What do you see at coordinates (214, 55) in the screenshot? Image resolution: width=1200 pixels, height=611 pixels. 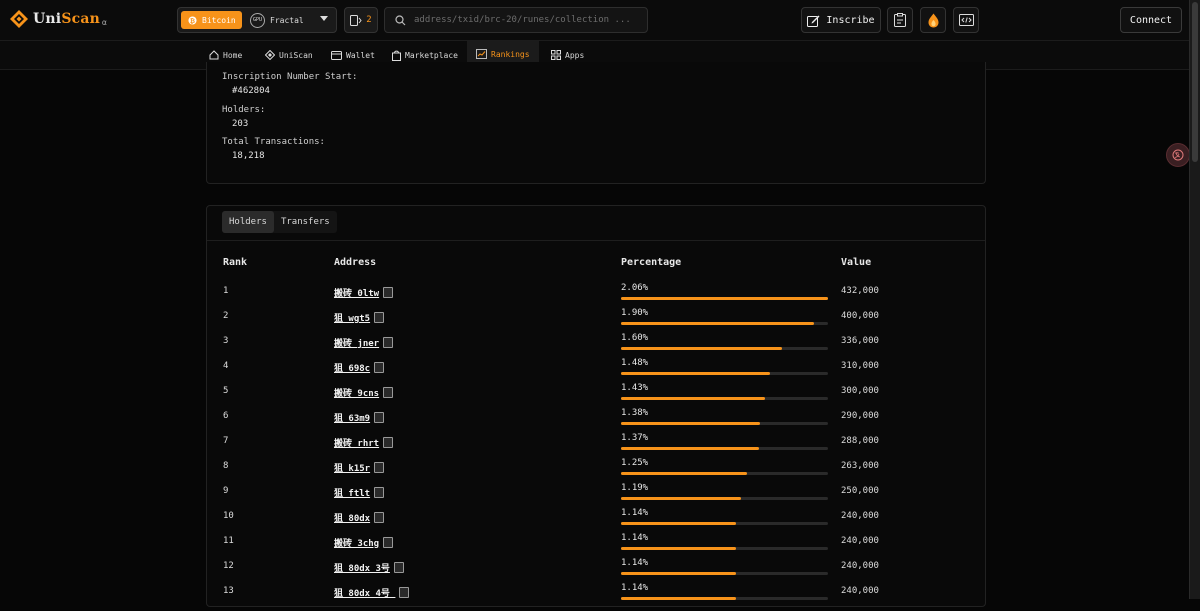 I see `home-icon` at bounding box center [214, 55].